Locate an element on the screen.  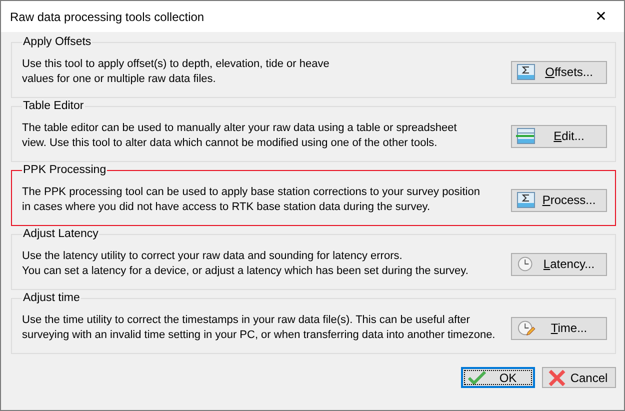
ok-button: OK is located at coordinates (498, 377).